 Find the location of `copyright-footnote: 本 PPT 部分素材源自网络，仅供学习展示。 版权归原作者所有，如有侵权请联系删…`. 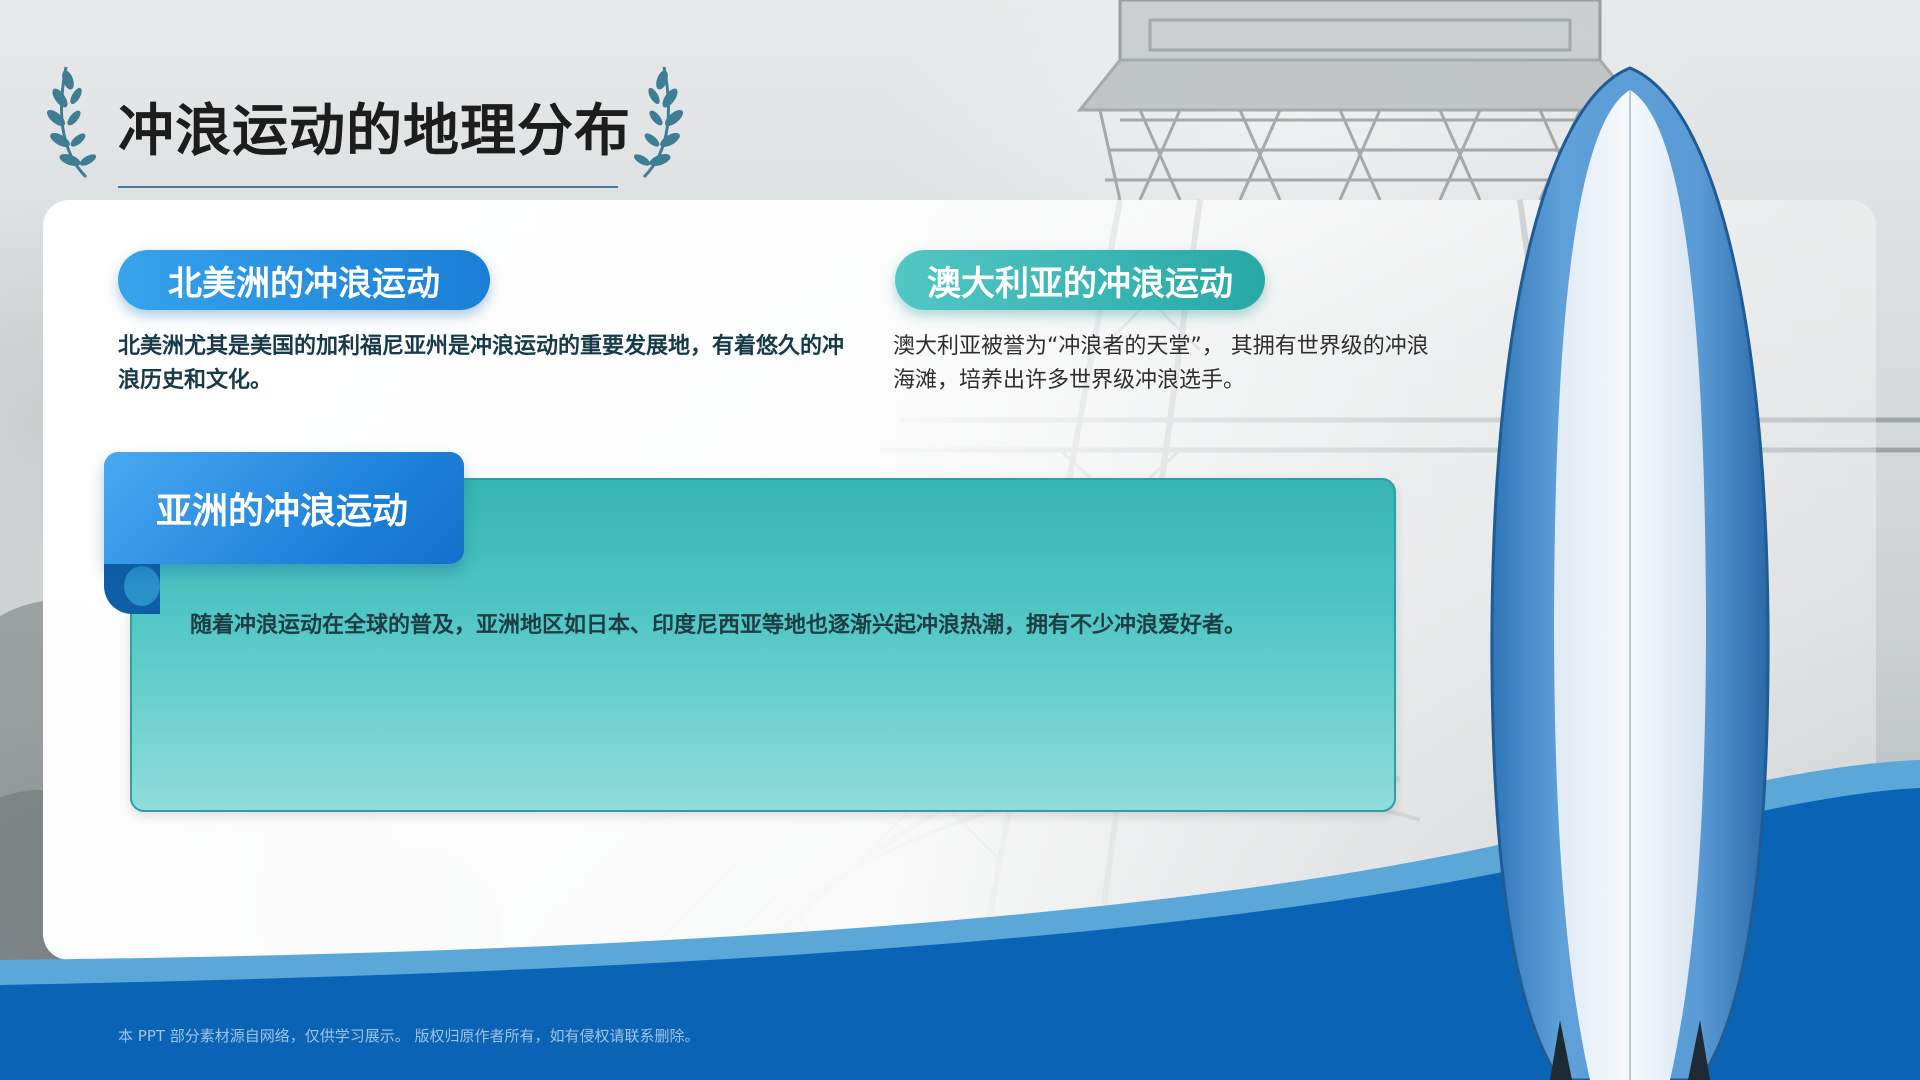

copyright-footnote: 本 PPT 部分素材源自网络，仅供学习展示。 版权归原作者所有，如有侵权请联系删… is located at coordinates (409, 1036).